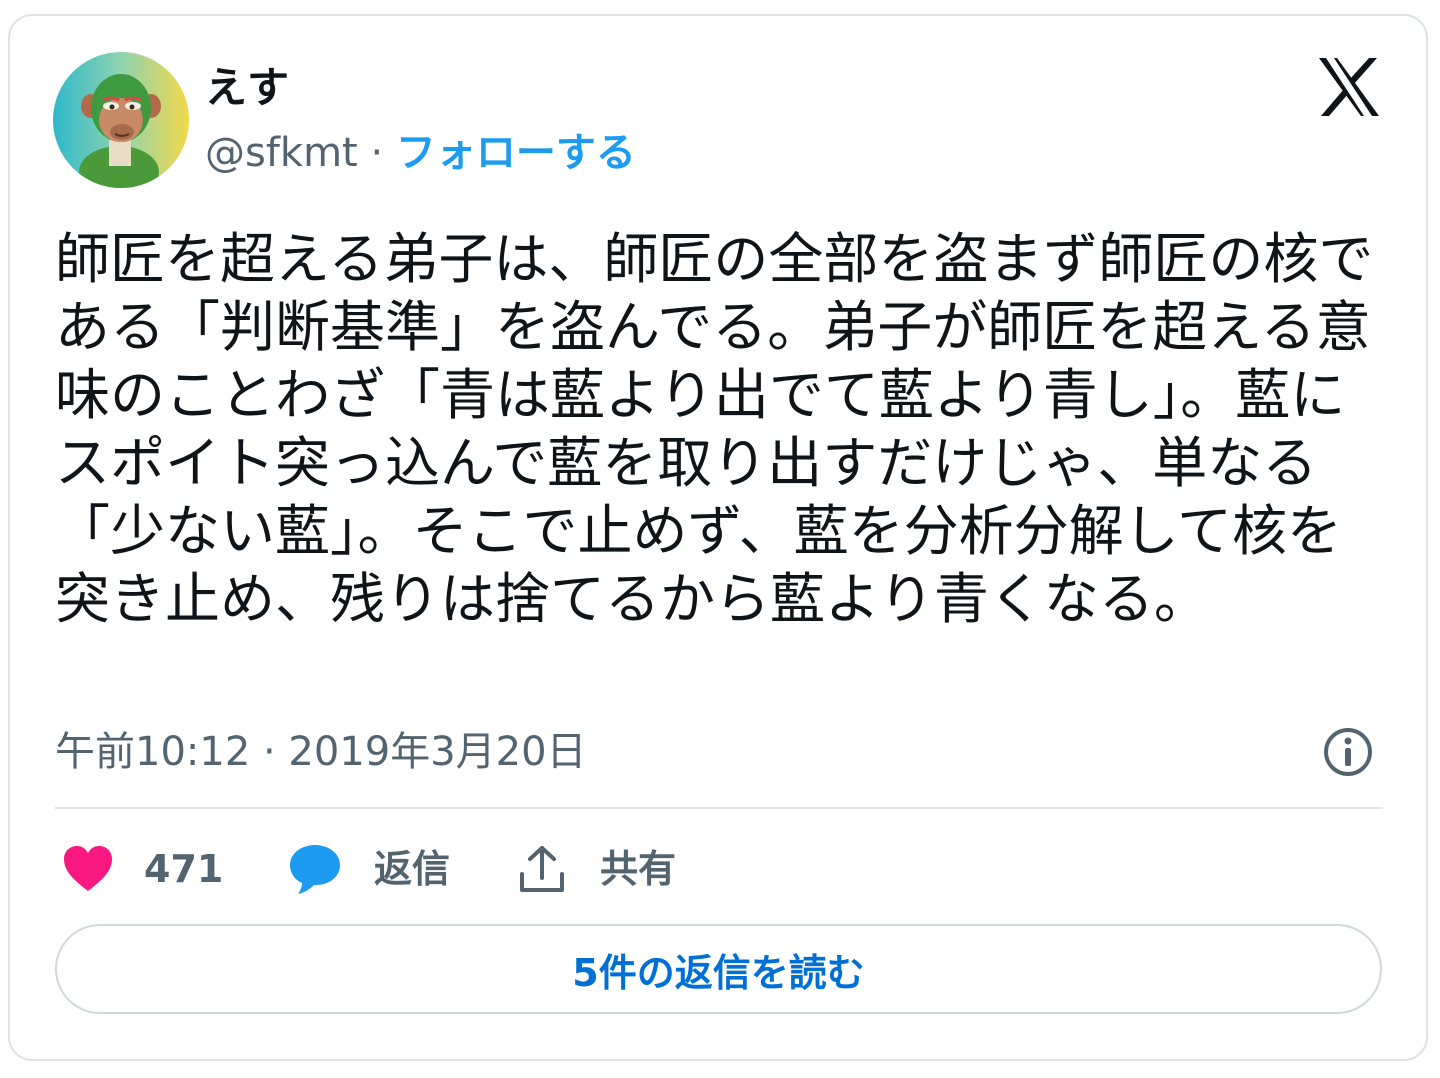  Describe the element at coordinates (247, 88) in the screenshot. I see `display-name: えす` at that location.